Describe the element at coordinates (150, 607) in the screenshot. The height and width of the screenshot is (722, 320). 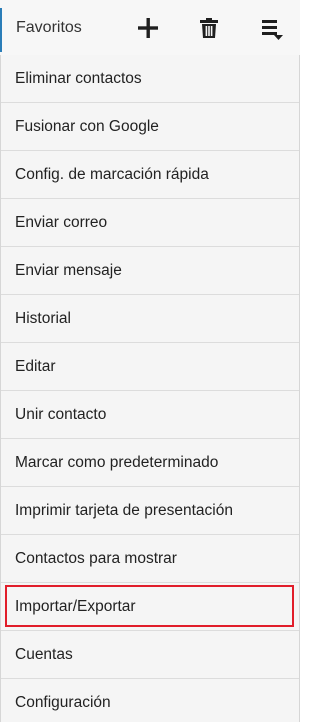
I see `menu-item-importar-exportar: Importar/Exportar` at that location.